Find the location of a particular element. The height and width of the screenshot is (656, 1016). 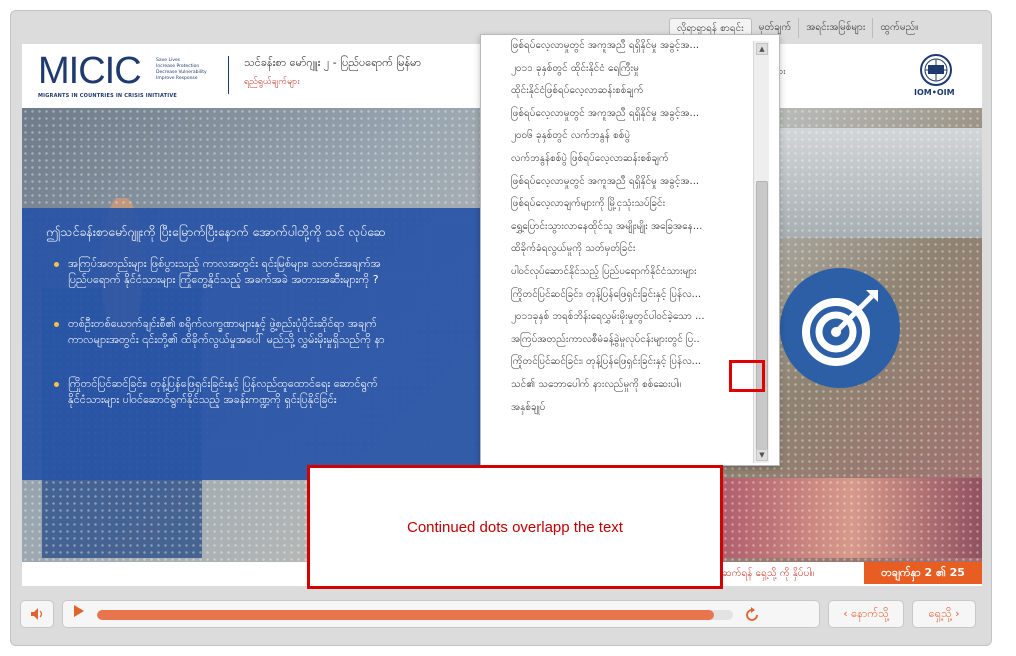

speaker-icon is located at coordinates (37, 614).